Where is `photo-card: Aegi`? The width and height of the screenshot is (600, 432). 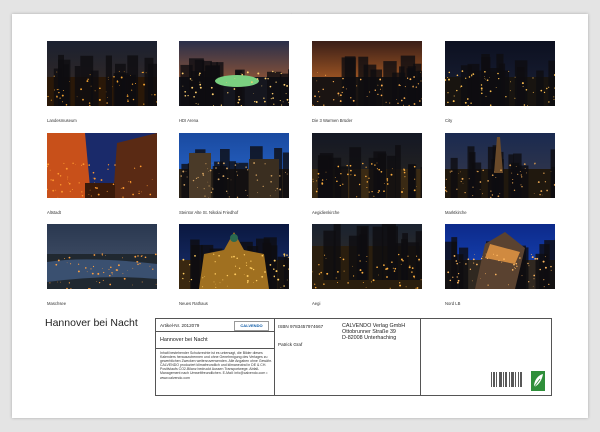 photo-card: Aegi is located at coordinates (367, 265).